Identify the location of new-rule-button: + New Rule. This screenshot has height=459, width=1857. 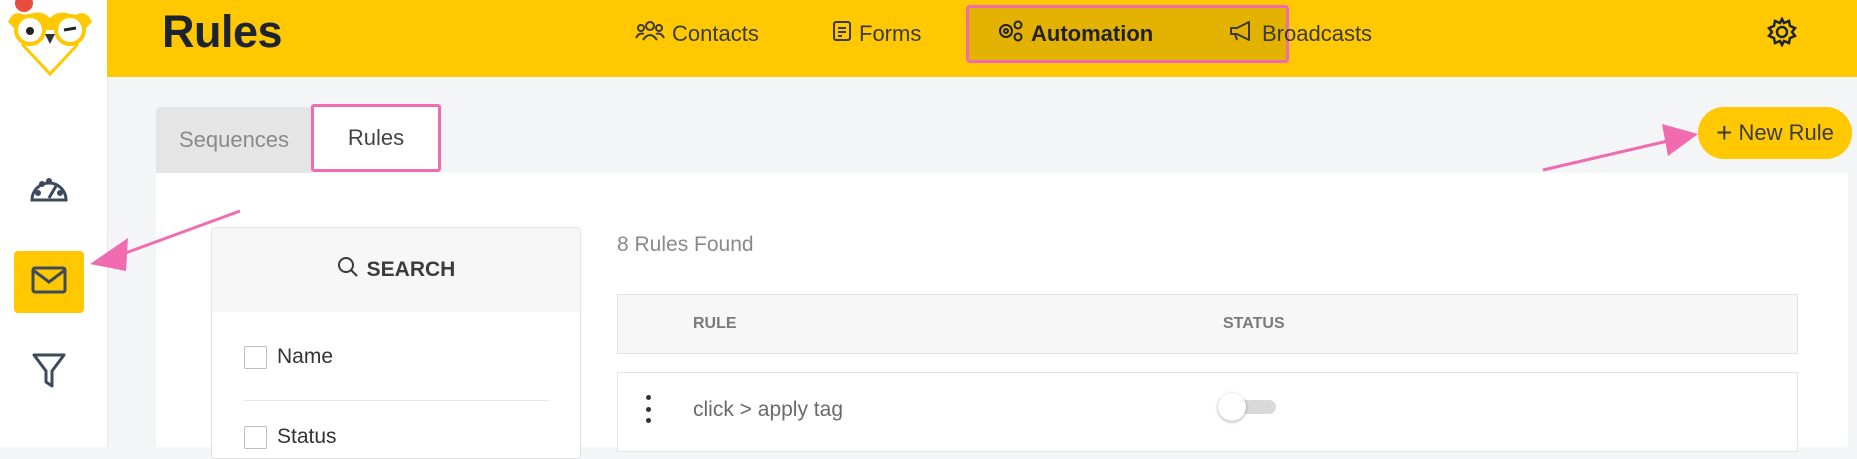
(1775, 133).